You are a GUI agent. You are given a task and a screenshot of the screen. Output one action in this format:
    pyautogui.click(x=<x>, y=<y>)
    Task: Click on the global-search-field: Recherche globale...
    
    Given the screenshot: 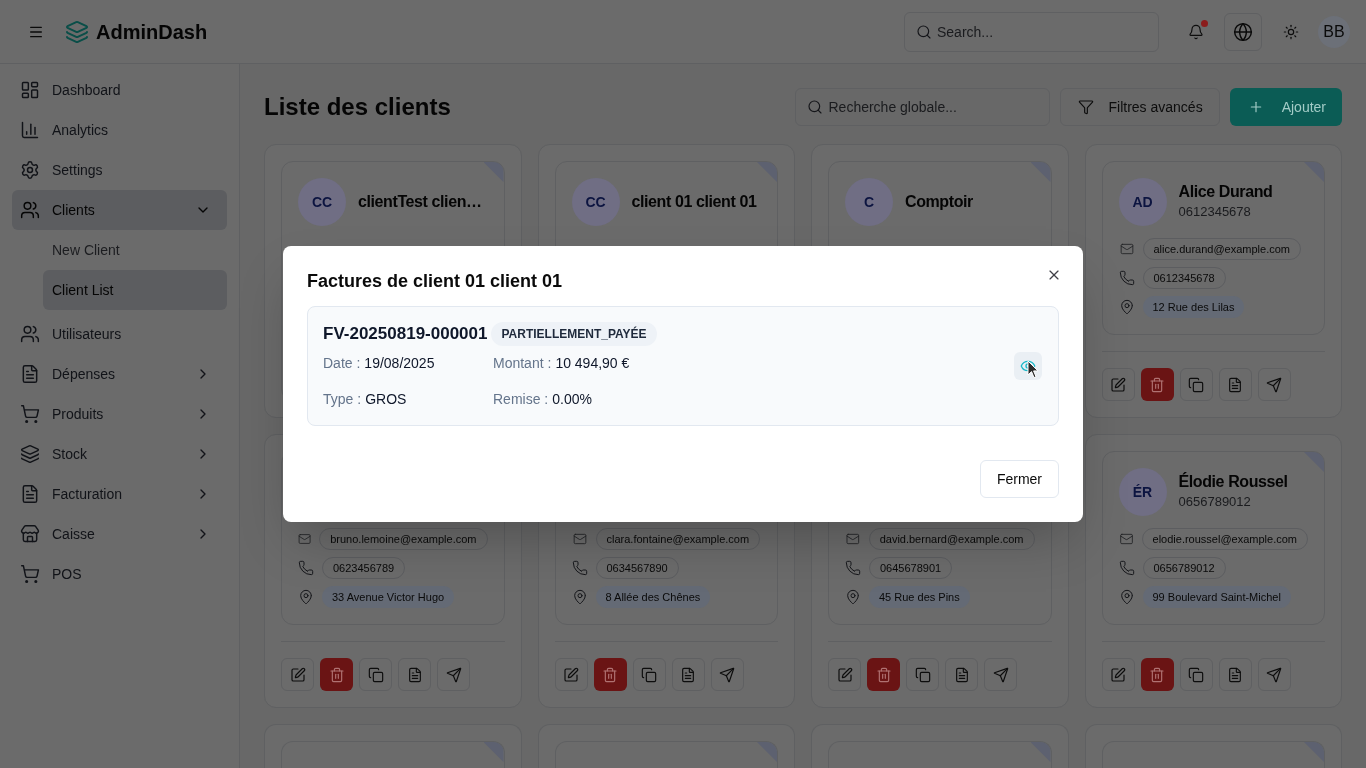 What is the action you would take?
    pyautogui.click(x=923, y=107)
    